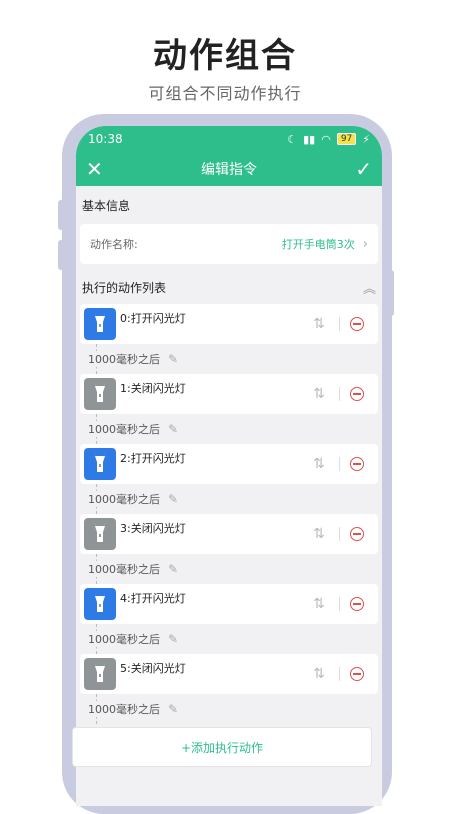 The image size is (450, 814). Describe the element at coordinates (225, 93) in the screenshot. I see `hero-subtitle: 可组合不同动作执行` at that location.